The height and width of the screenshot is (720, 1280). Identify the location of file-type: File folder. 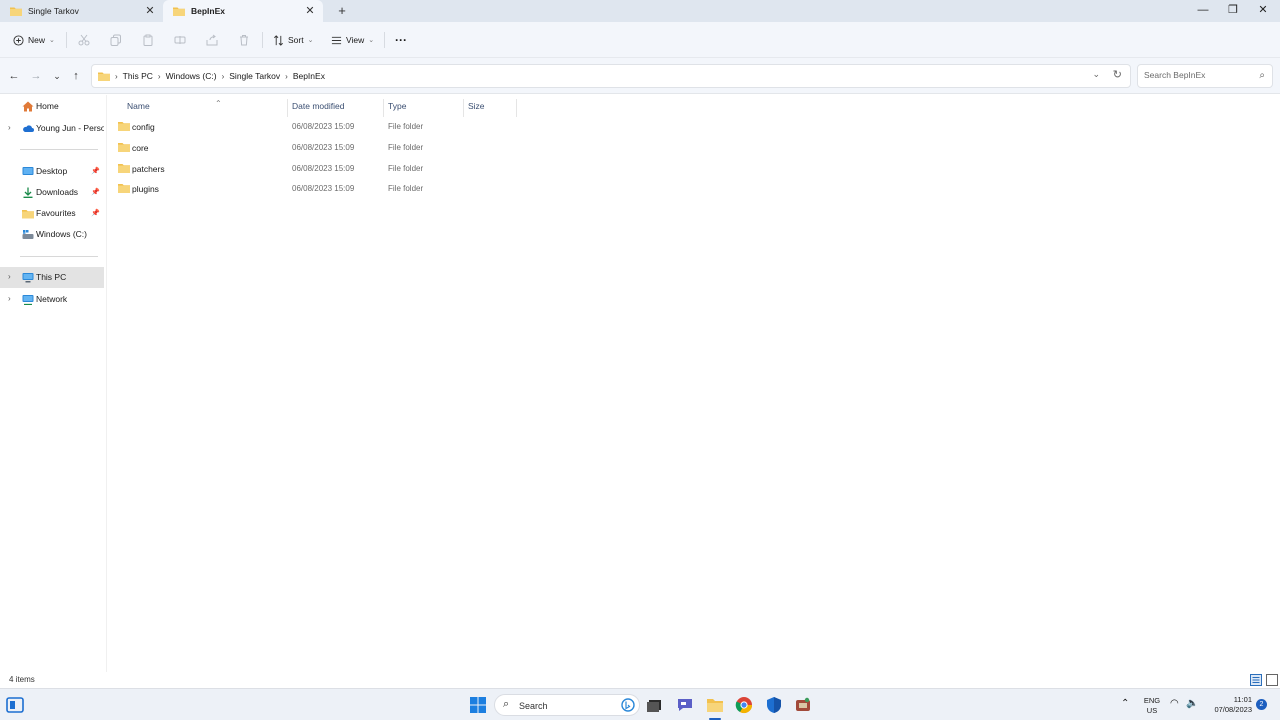
(406, 126).